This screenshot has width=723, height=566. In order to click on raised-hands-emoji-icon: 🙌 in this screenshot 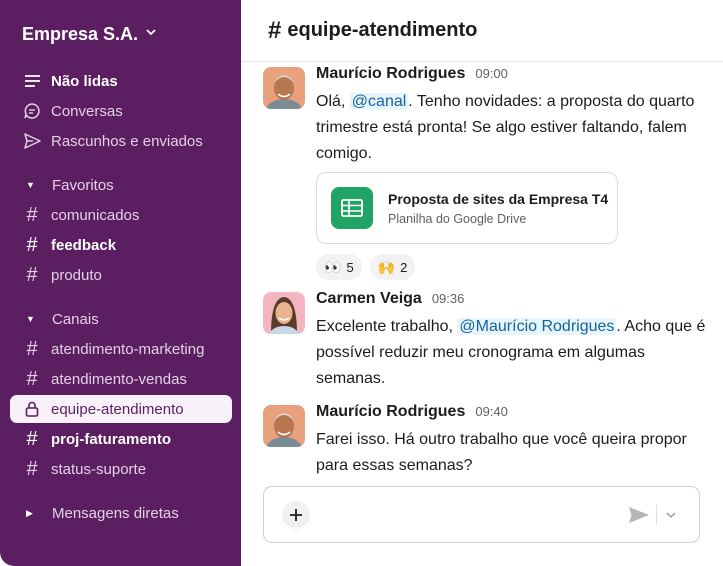, I will do `click(386, 266)`.